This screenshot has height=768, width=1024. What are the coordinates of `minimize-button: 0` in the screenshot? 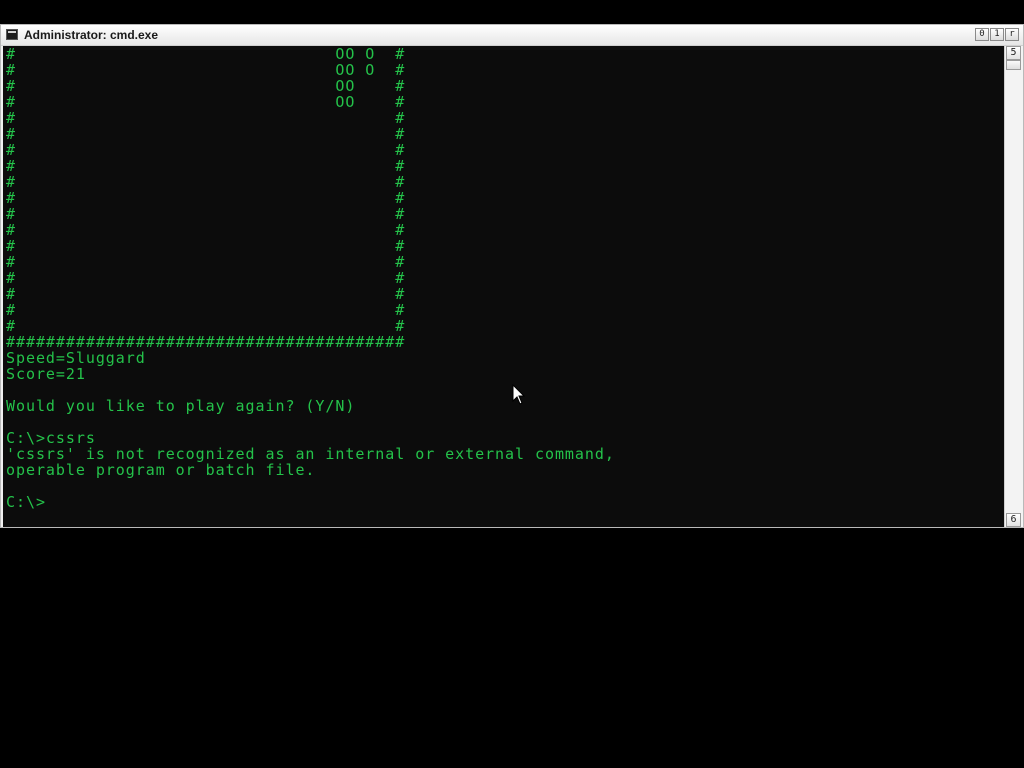 It's located at (982, 34).